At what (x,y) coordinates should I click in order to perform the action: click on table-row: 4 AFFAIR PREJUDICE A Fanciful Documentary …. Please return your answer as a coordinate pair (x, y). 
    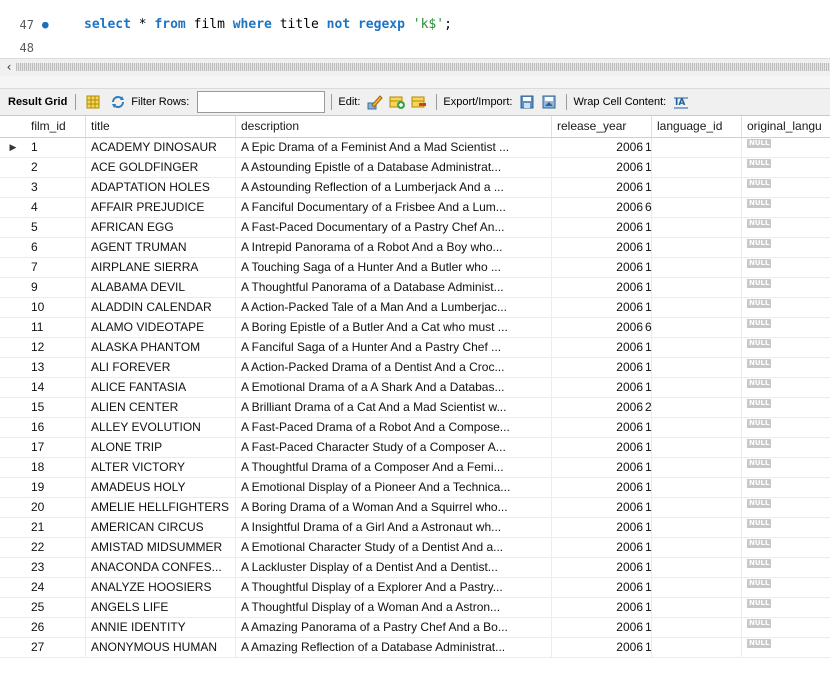
    Looking at the image, I should click on (415, 208).